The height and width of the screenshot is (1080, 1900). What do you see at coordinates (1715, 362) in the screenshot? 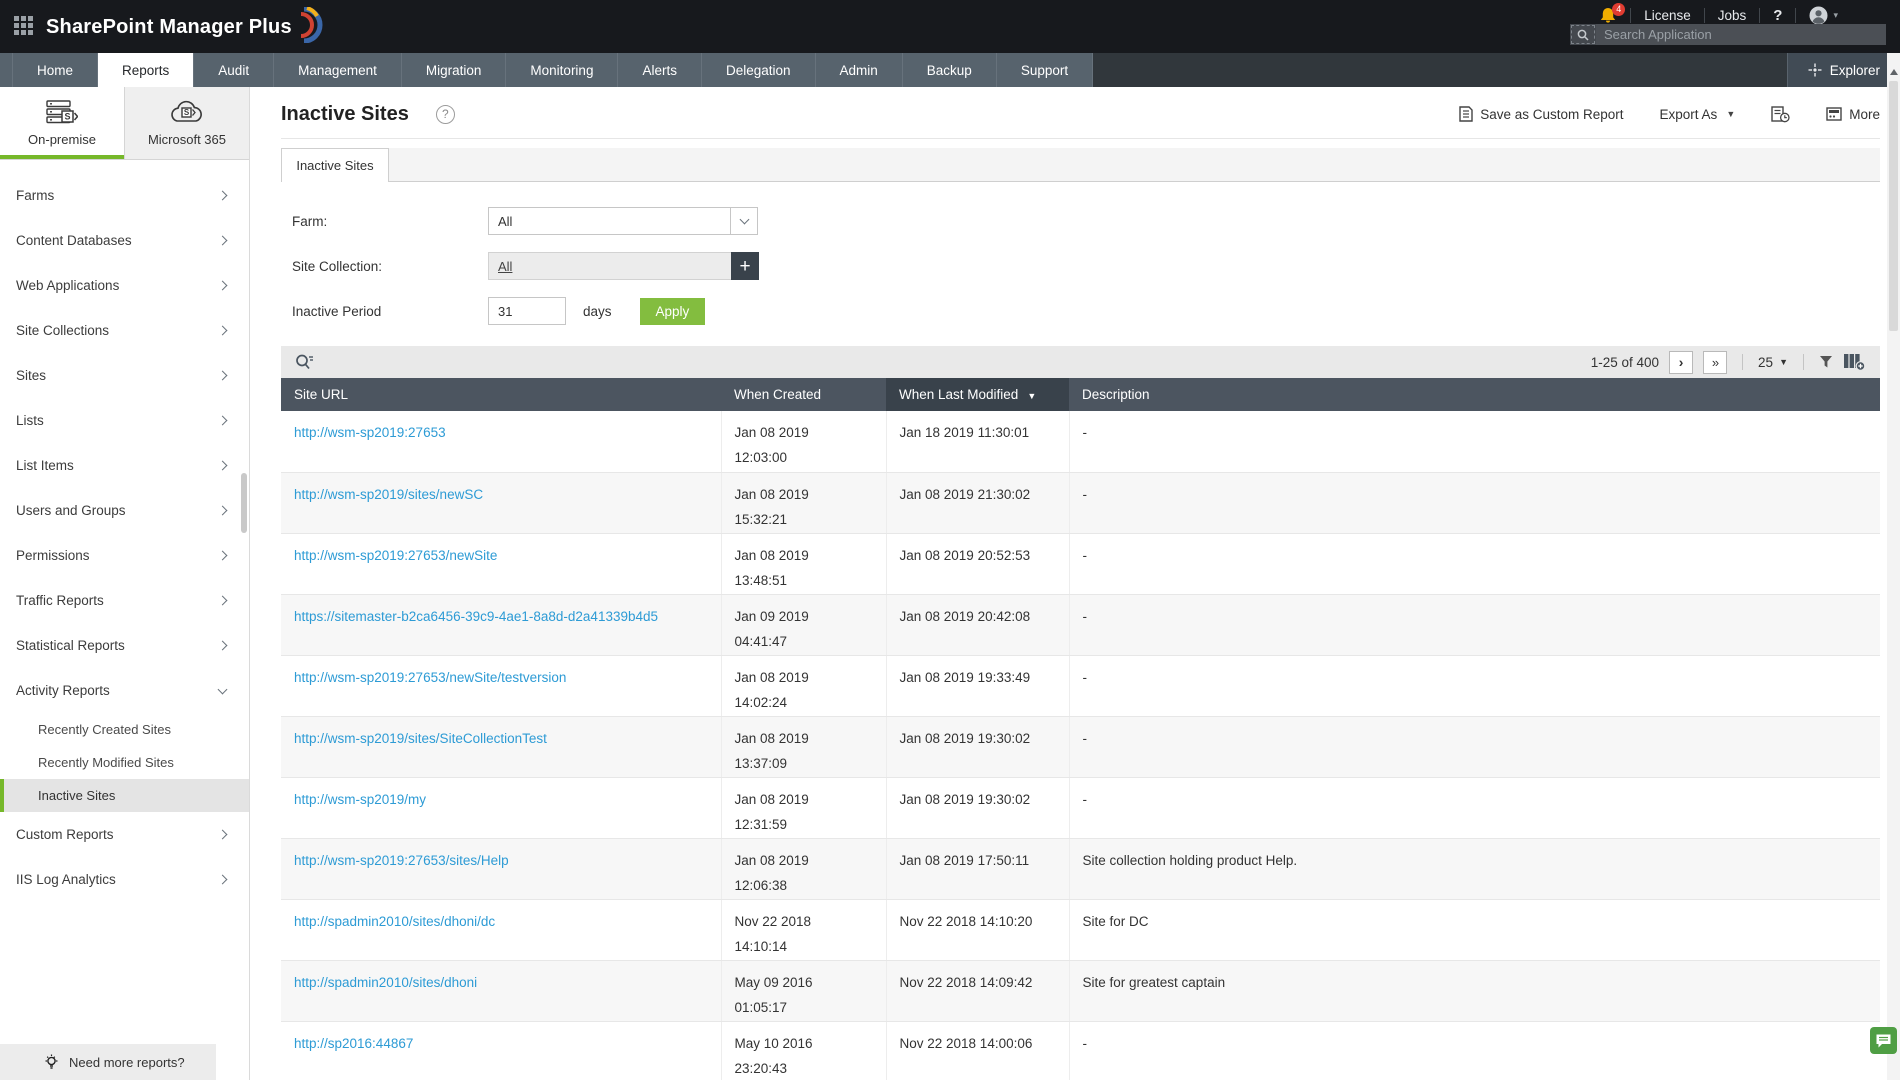
I see `last-page-button: »` at bounding box center [1715, 362].